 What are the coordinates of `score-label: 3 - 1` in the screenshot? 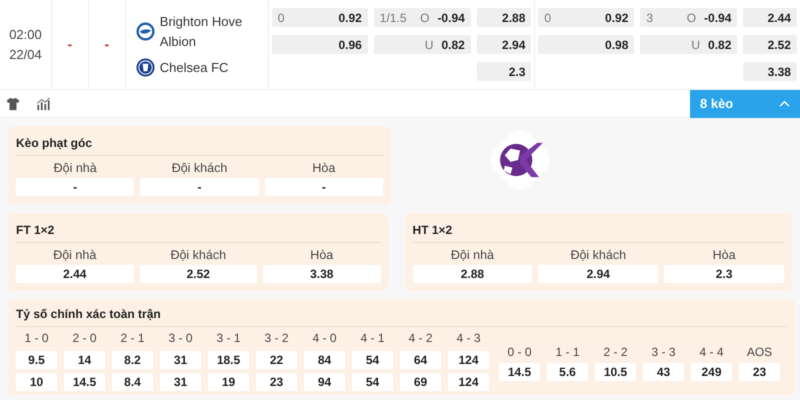 It's located at (228, 338).